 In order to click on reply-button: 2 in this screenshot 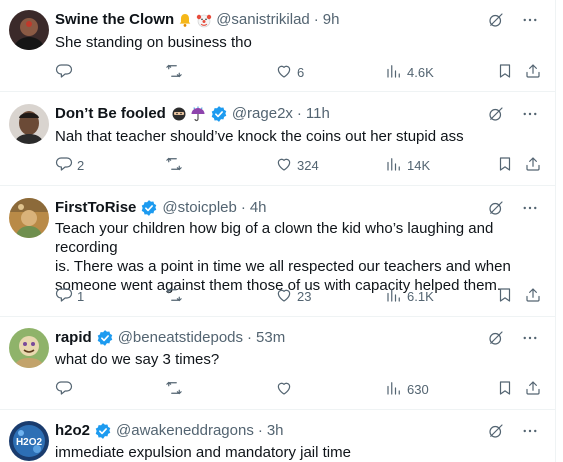, I will do `click(69, 165)`.